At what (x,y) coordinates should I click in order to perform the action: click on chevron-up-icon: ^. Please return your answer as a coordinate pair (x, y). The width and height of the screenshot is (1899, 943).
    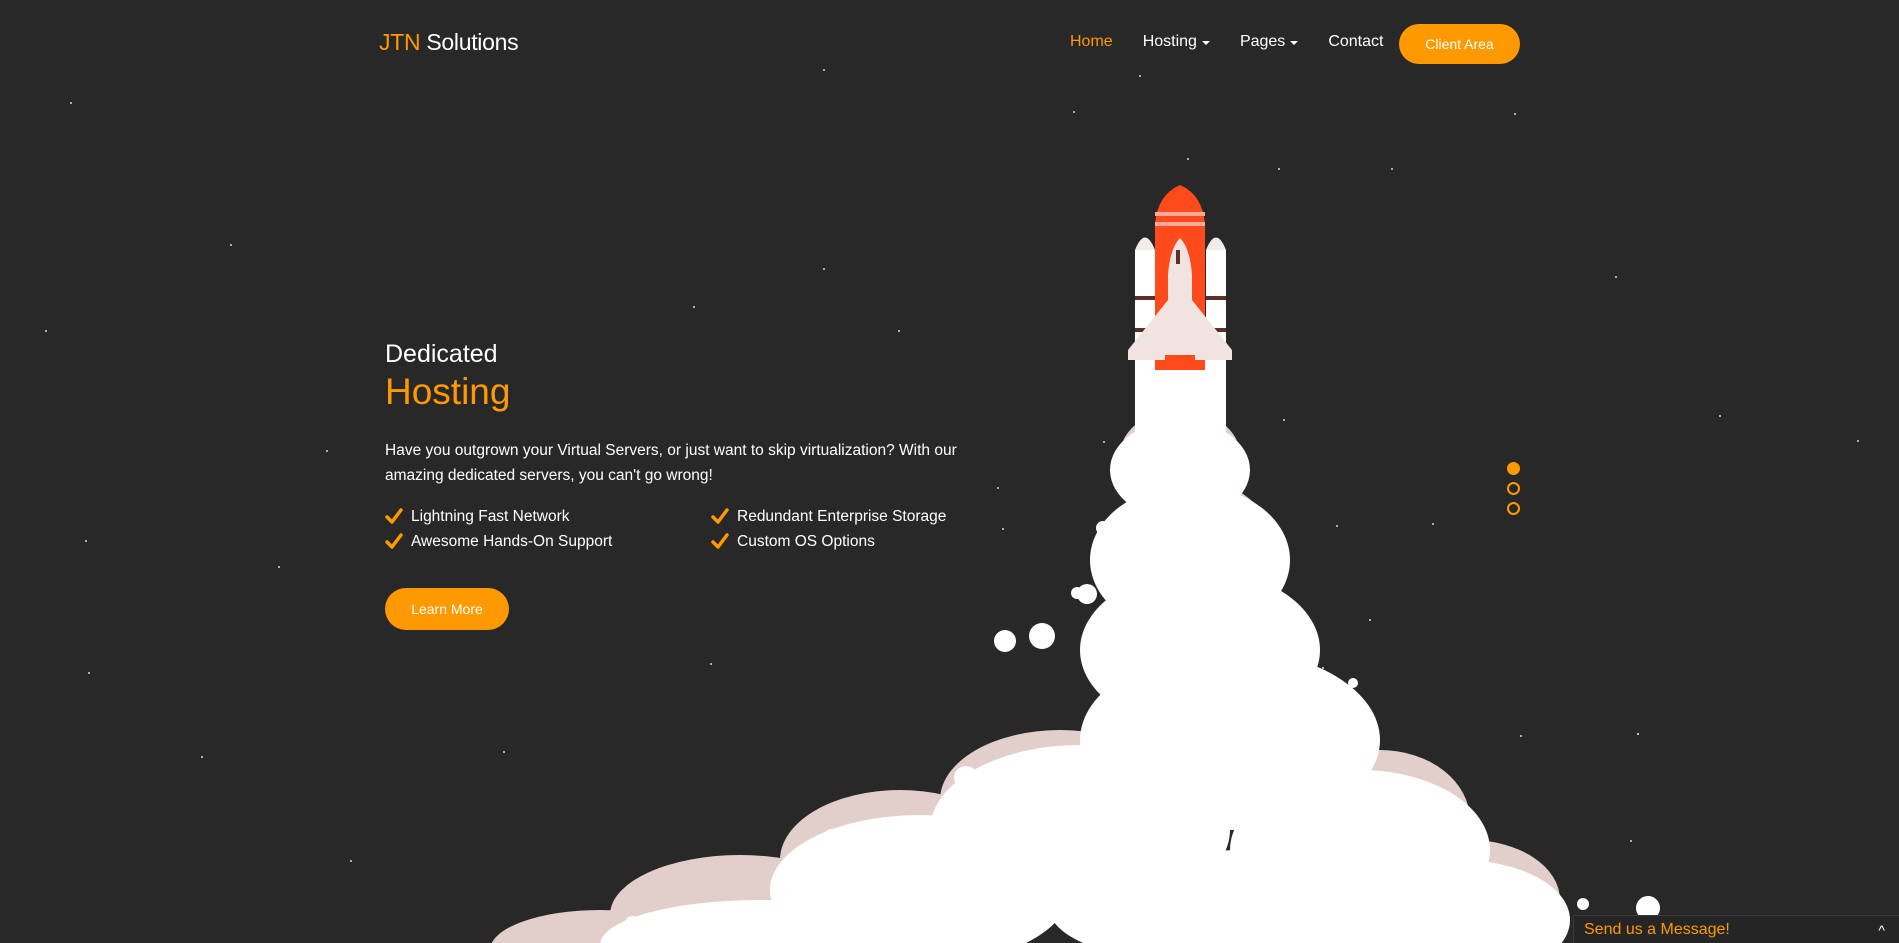
    Looking at the image, I should click on (1881, 930).